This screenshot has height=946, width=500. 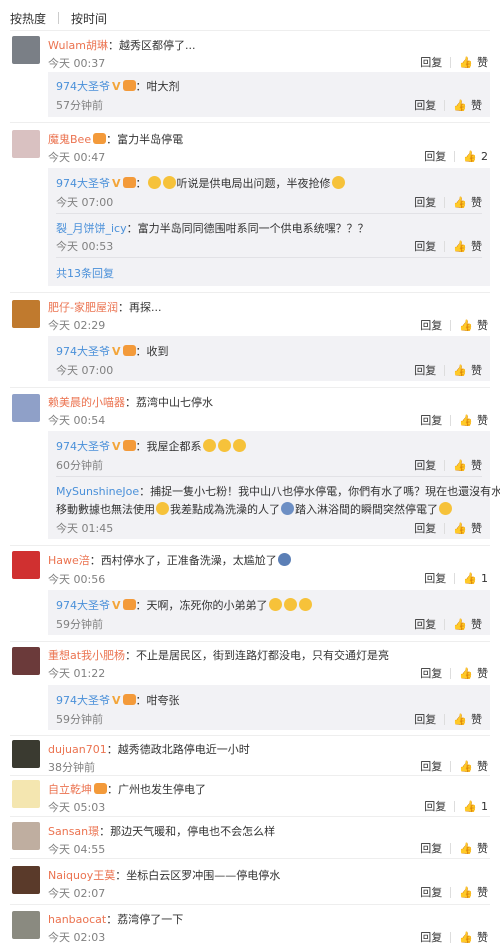 What do you see at coordinates (83, 307) in the screenshot?
I see `comment-username: 肥仔-家肥屋润` at bounding box center [83, 307].